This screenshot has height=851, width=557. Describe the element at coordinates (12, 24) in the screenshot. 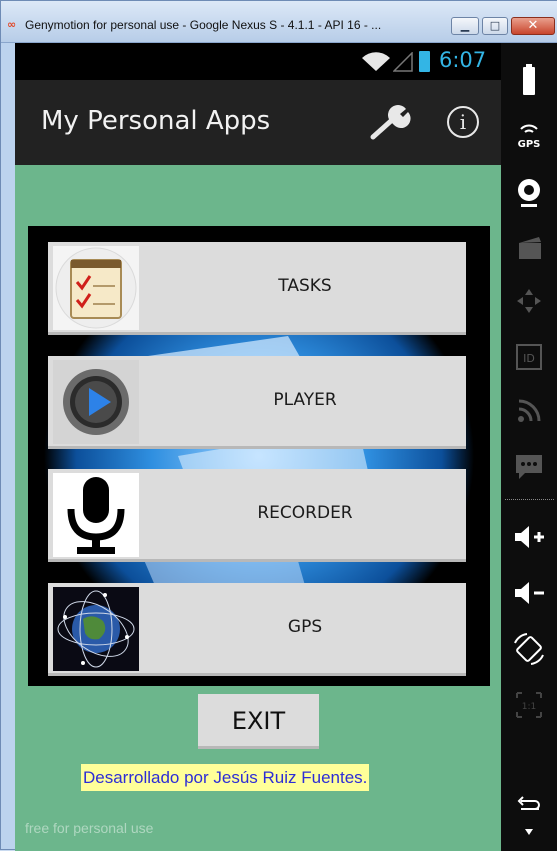

I see `genymotion-logo-icon: ∞` at that location.